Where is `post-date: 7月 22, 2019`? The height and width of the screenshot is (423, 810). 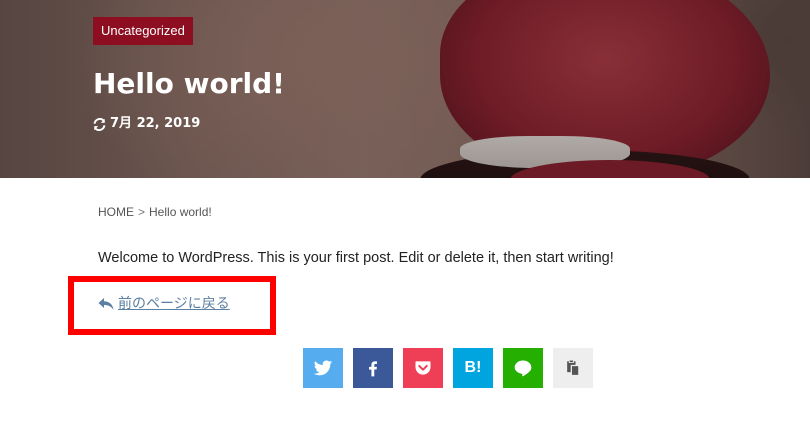
post-date: 7月 22, 2019 is located at coordinates (146, 124).